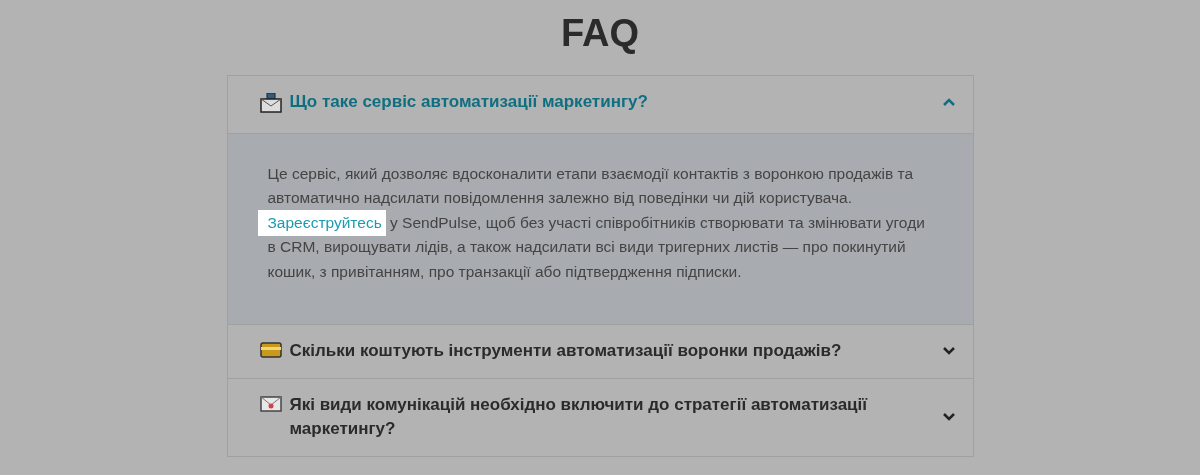  Describe the element at coordinates (600, 417) in the screenshot. I see `faq-question: Які види комунікацій необхідно включити до стратегії автоматизації маркетингу?` at that location.